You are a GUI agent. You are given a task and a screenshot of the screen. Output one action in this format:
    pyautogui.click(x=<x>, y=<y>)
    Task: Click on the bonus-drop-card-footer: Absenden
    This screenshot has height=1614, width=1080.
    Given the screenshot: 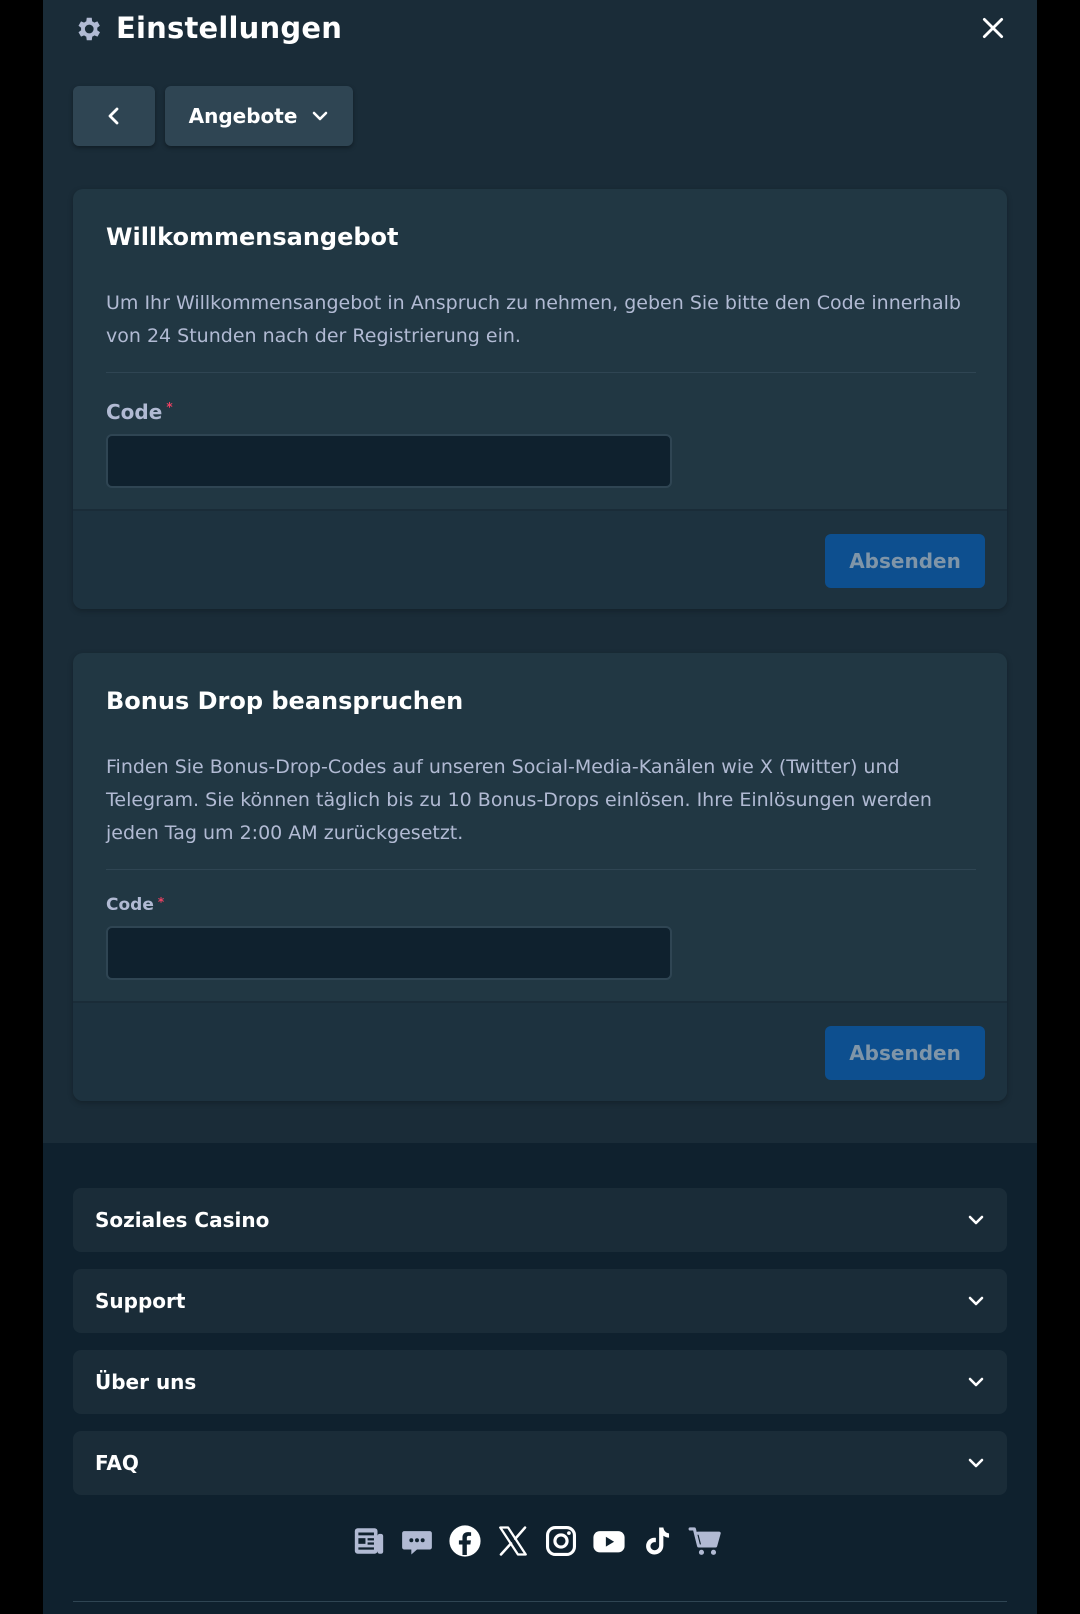 What is the action you would take?
    pyautogui.click(x=540, y=1051)
    